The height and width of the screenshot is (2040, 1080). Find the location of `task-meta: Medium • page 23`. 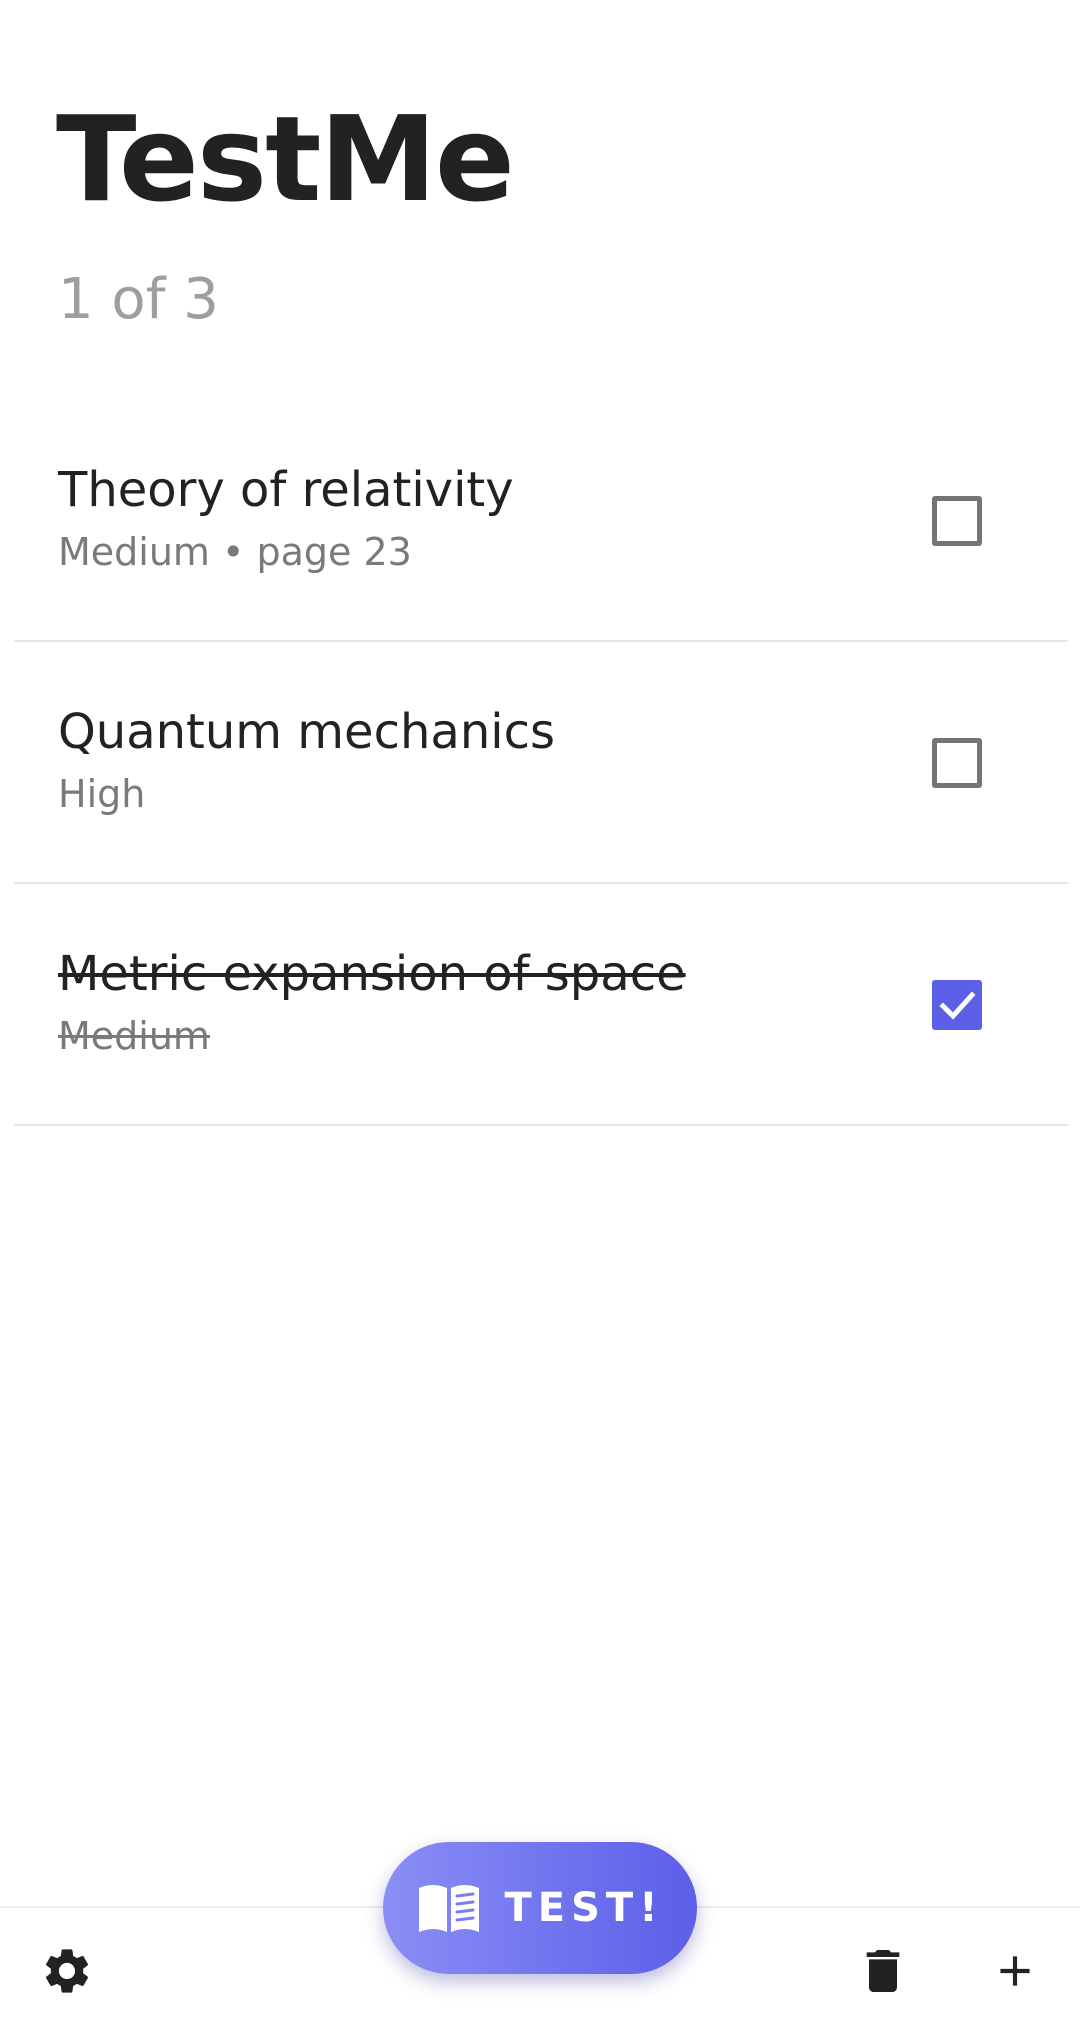

task-meta: Medium • page 23 is located at coordinates (235, 552).